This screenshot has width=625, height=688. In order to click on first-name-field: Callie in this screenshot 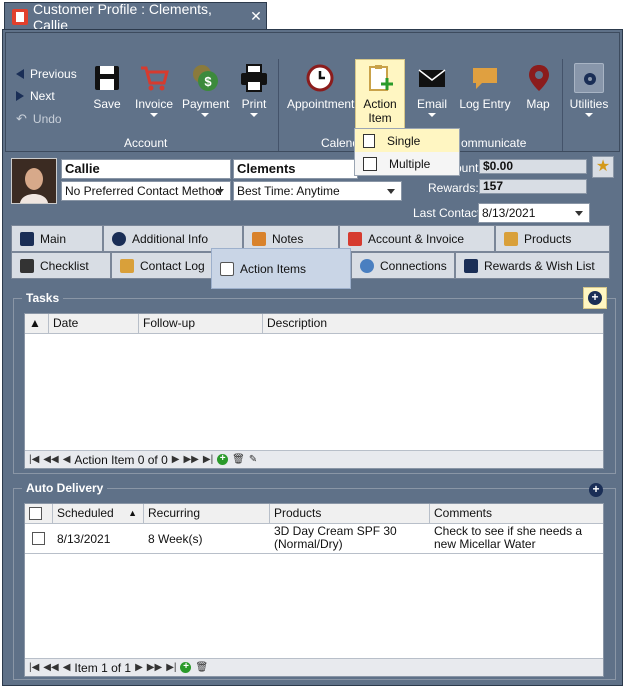, I will do `click(146, 169)`.